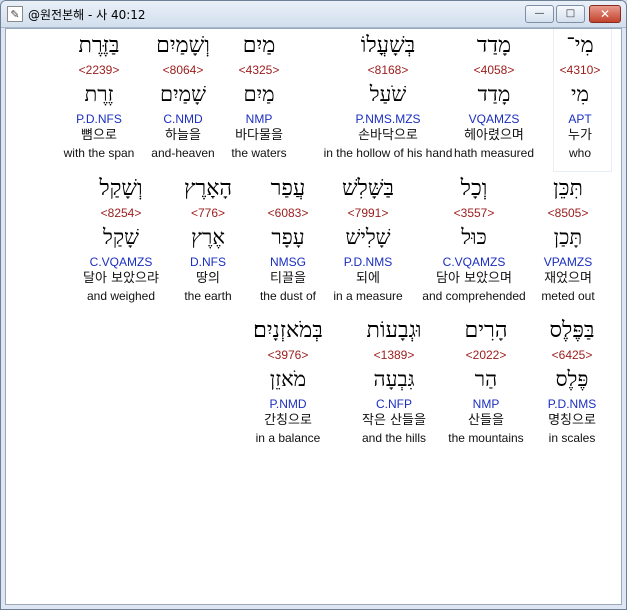 This screenshot has width=627, height=610. I want to click on strong-number: <2239>, so click(99, 70).